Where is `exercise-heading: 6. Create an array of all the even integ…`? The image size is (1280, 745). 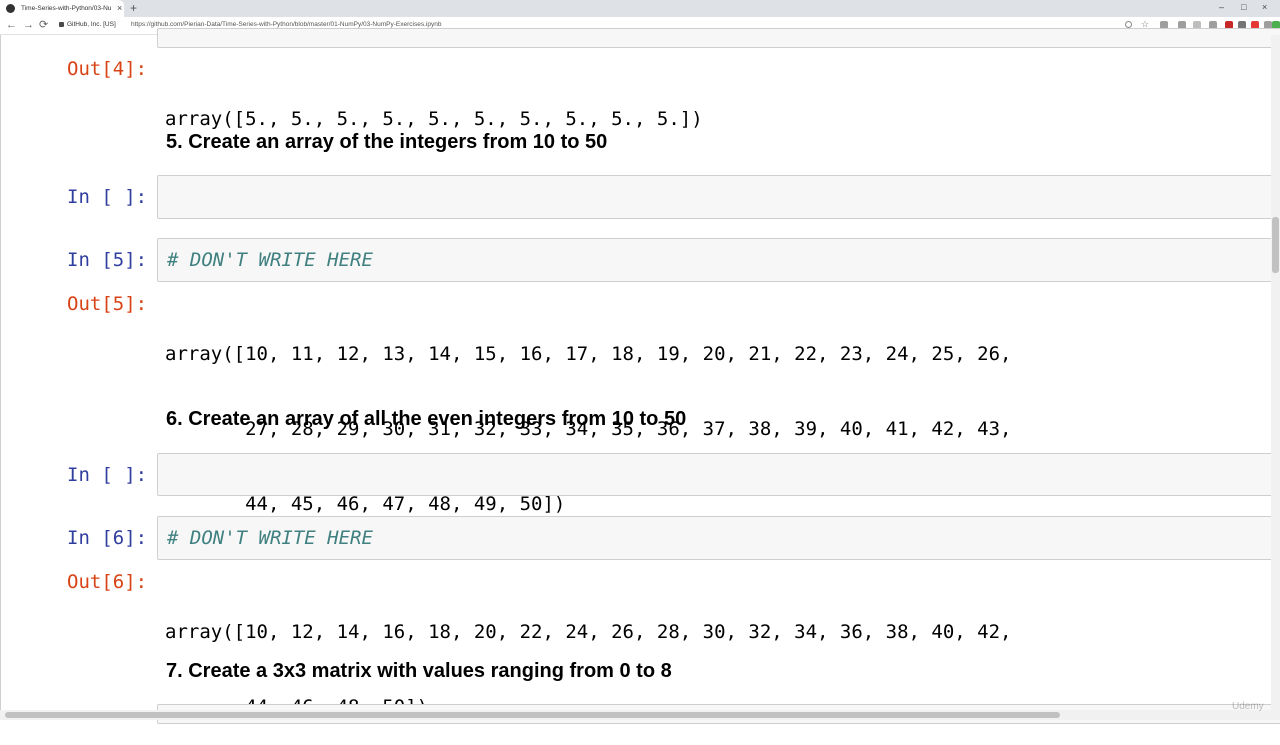
exercise-heading: 6. Create an array of all the even integ… is located at coordinates (426, 419).